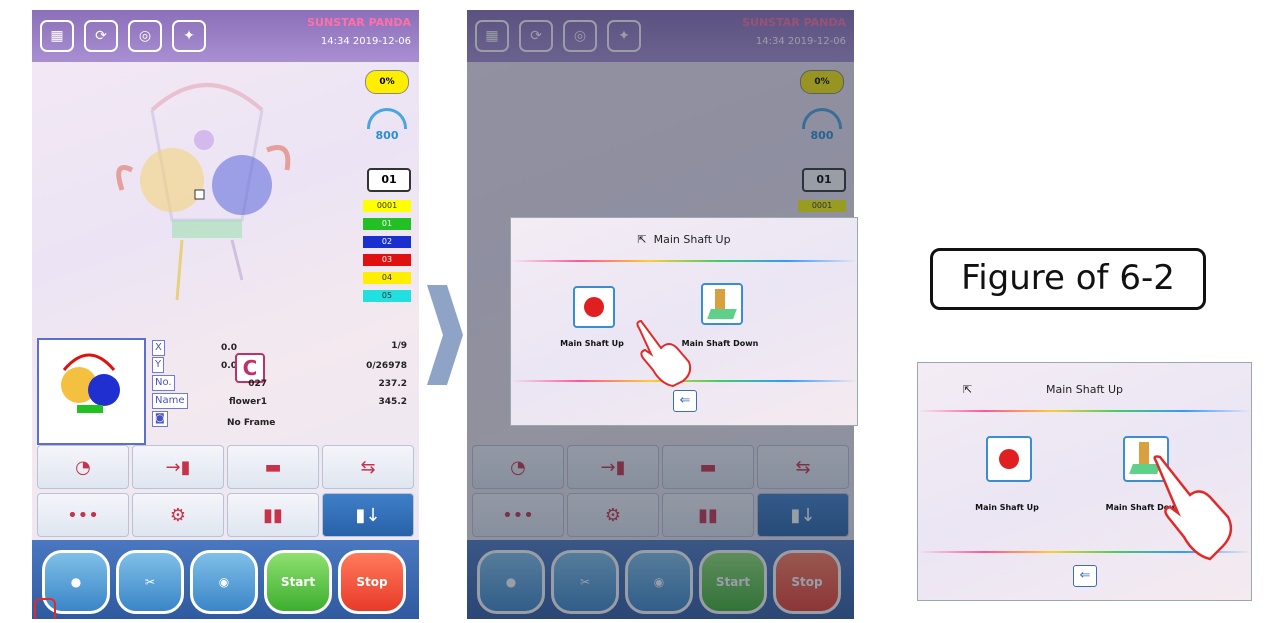 The width and height of the screenshot is (1274, 623). What do you see at coordinates (170, 401) in the screenshot?
I see `name-label: Name` at bounding box center [170, 401].